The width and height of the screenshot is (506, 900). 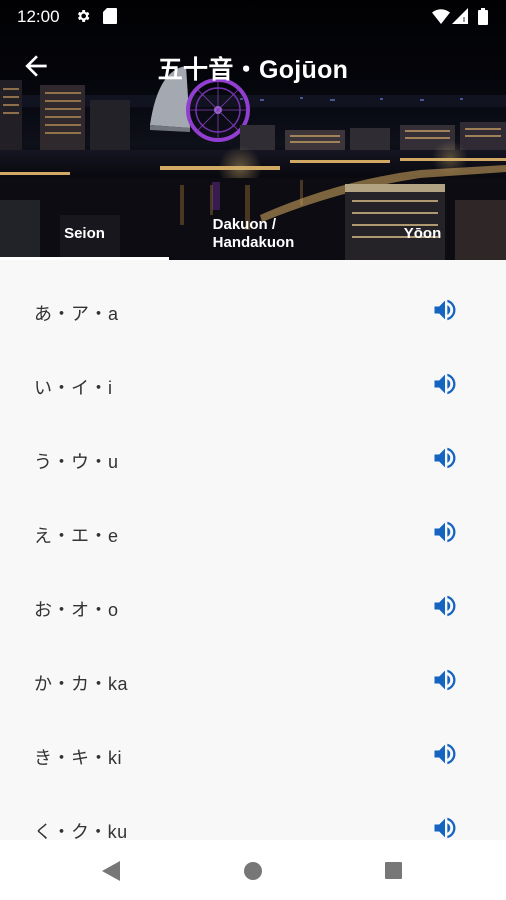 What do you see at coordinates (253, 383) in the screenshot?
I see `list-item: い・イ・i` at bounding box center [253, 383].